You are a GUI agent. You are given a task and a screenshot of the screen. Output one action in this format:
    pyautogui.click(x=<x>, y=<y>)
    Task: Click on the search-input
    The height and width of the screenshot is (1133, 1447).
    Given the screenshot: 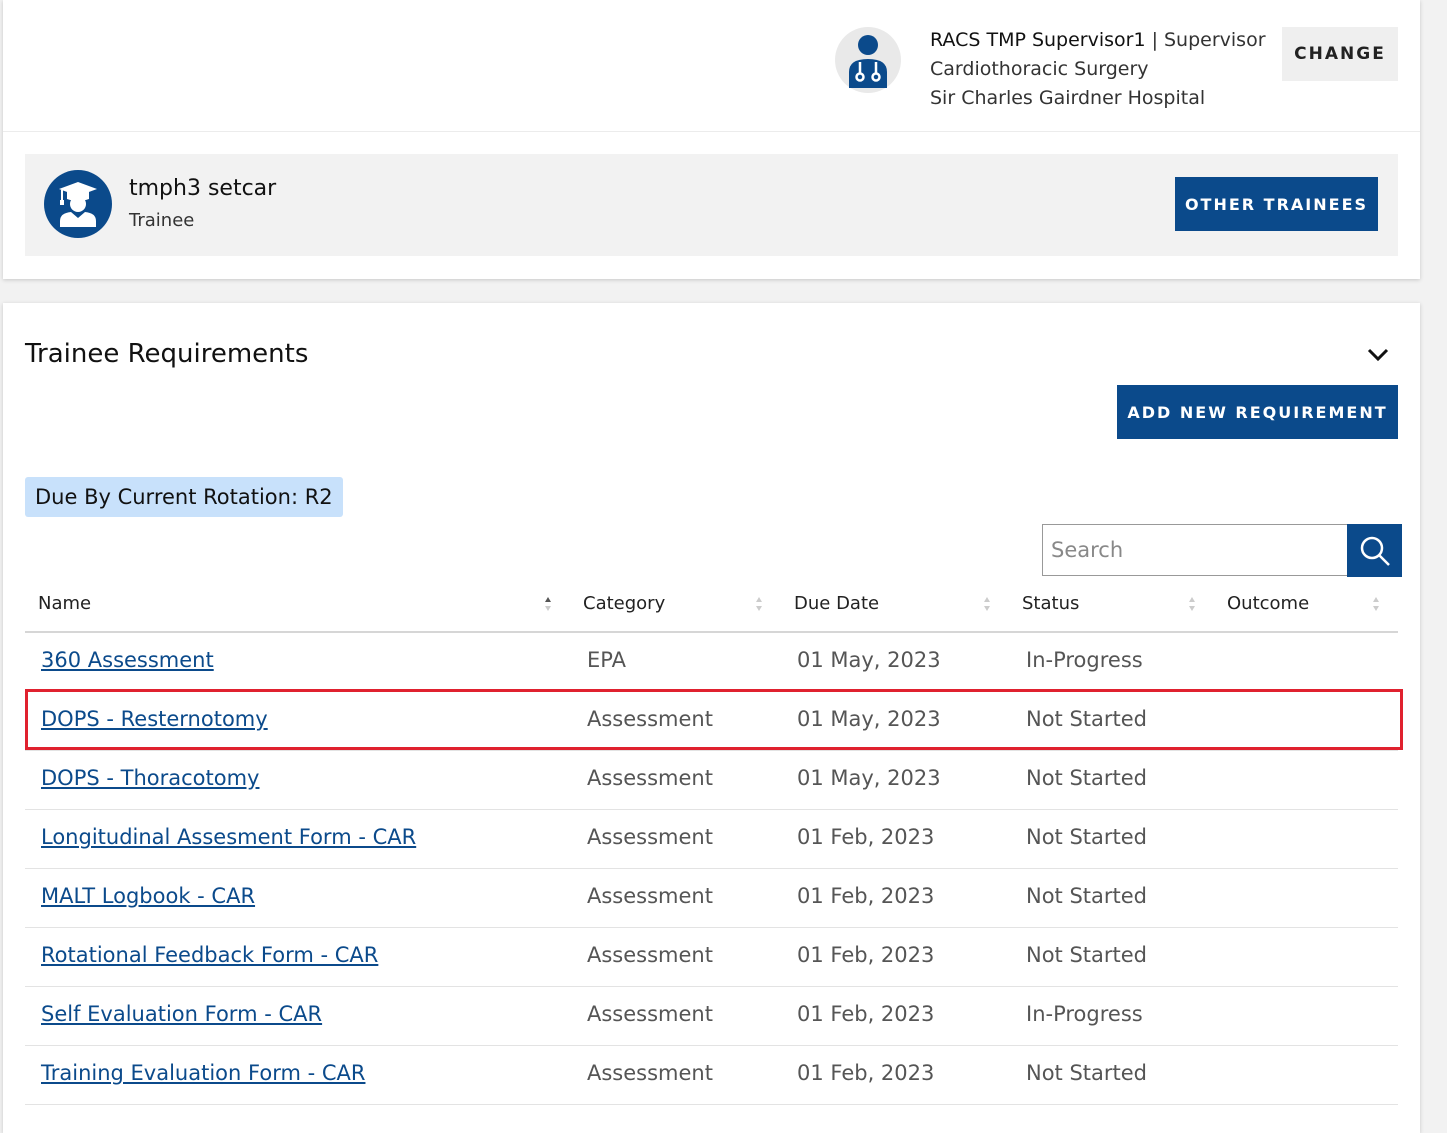 What is the action you would take?
    pyautogui.click(x=1194, y=550)
    